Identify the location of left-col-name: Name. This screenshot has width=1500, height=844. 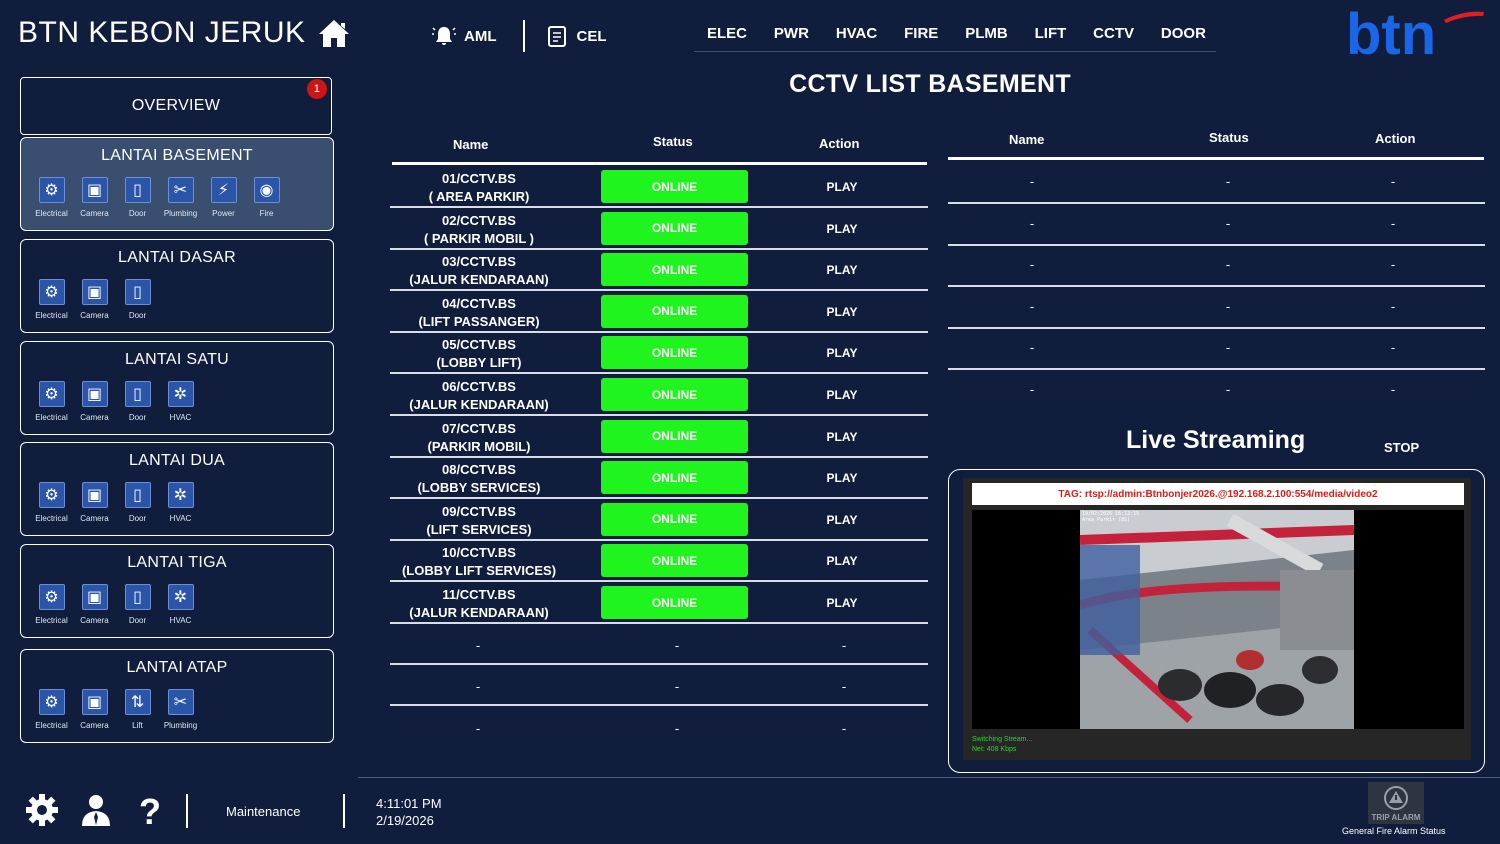
(471, 144).